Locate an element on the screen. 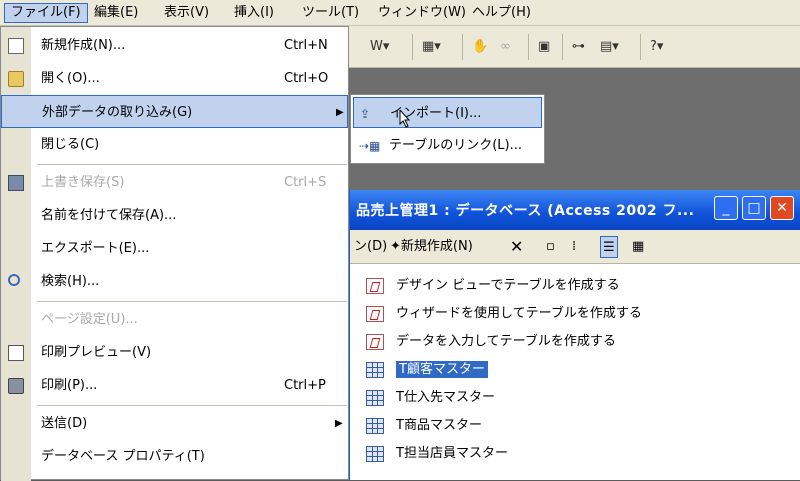 Image resolution: width=800 pixels, height=481 pixels. search-icon is located at coordinates (14, 280).